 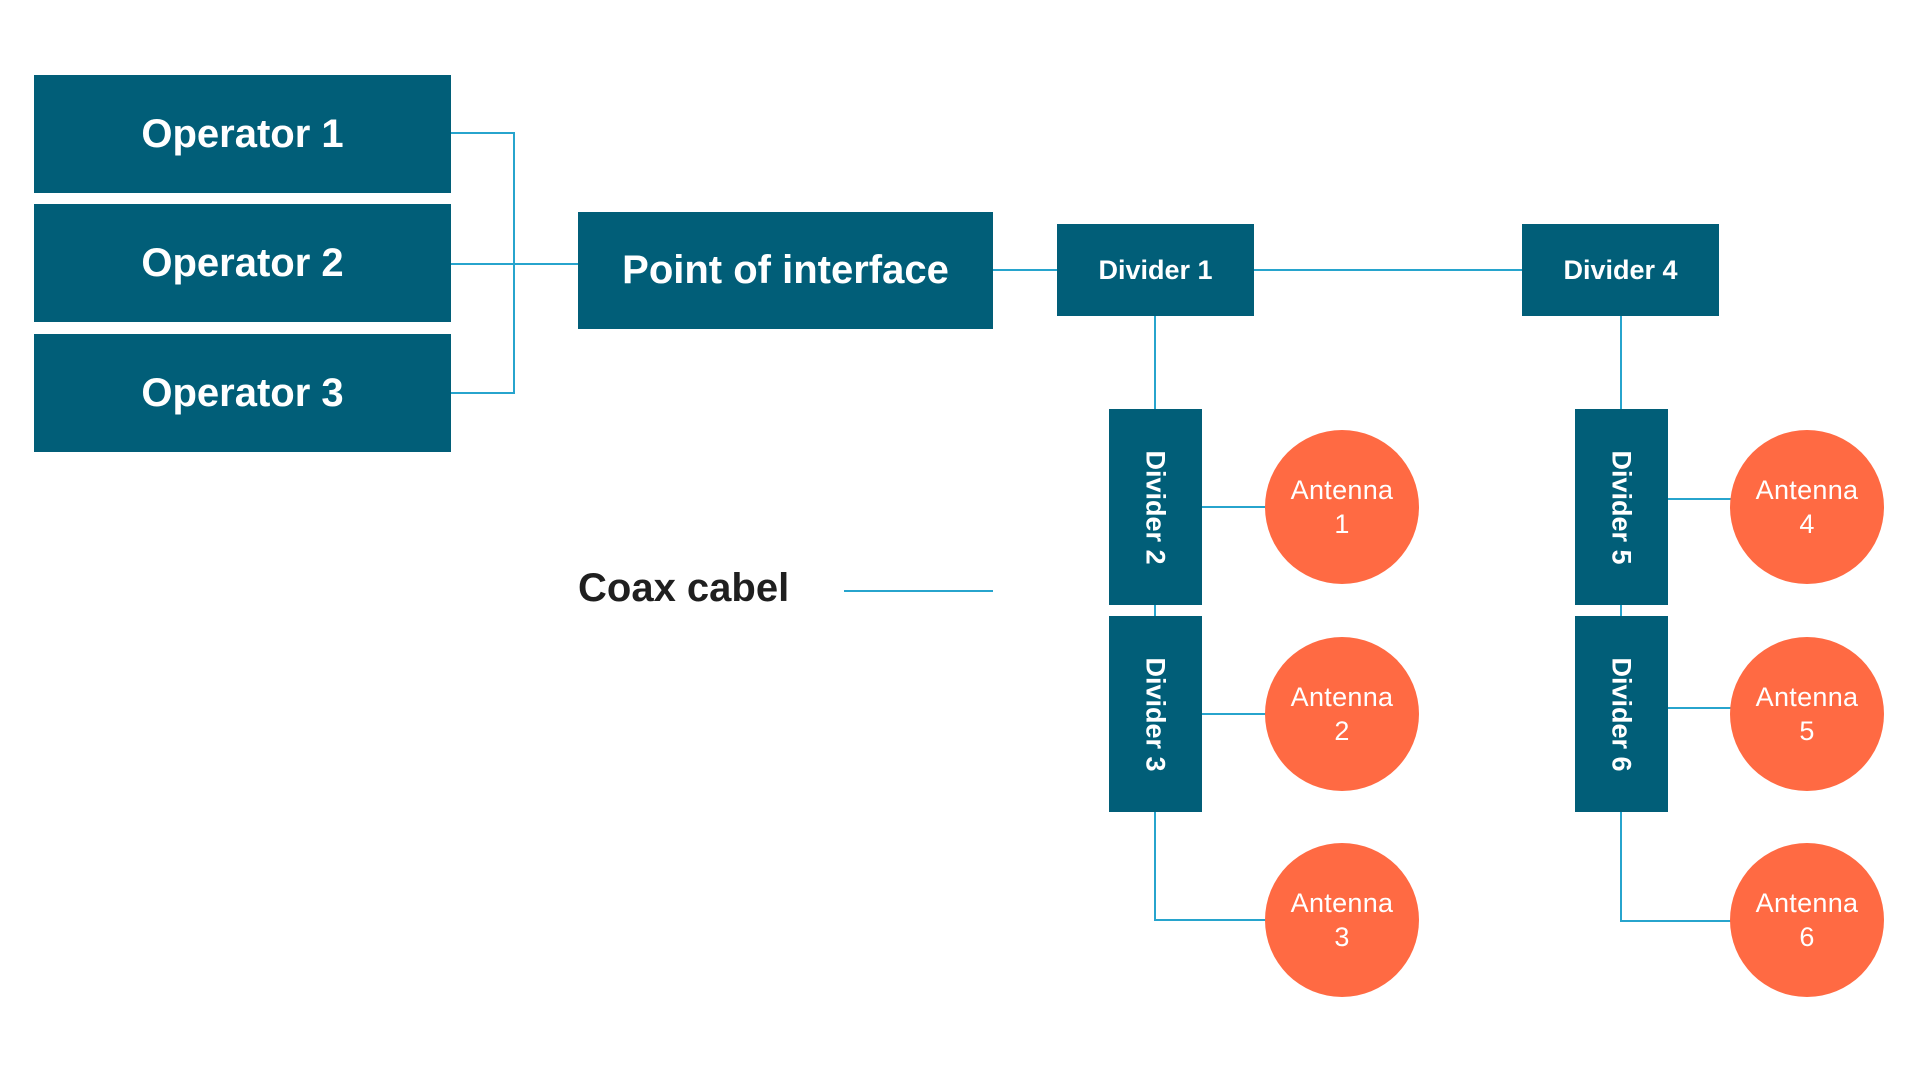 I want to click on operator-3-label: Operator 3, so click(x=242, y=392).